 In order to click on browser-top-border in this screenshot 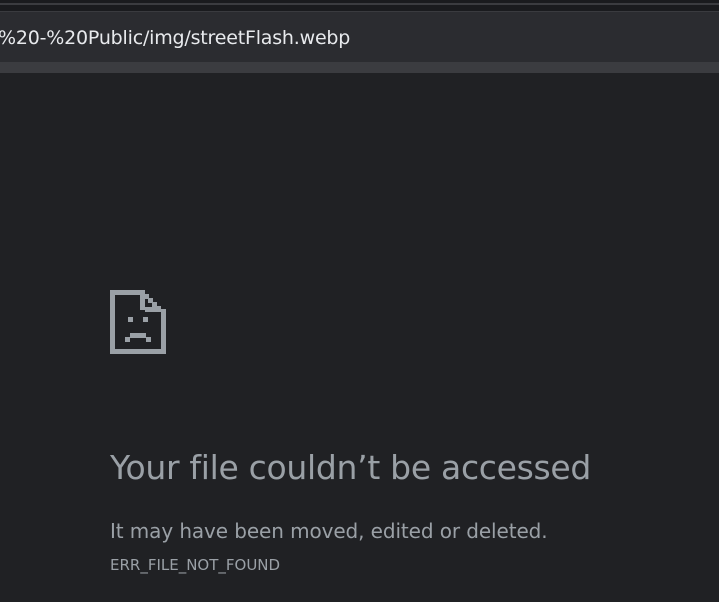, I will do `click(359, 4)`.